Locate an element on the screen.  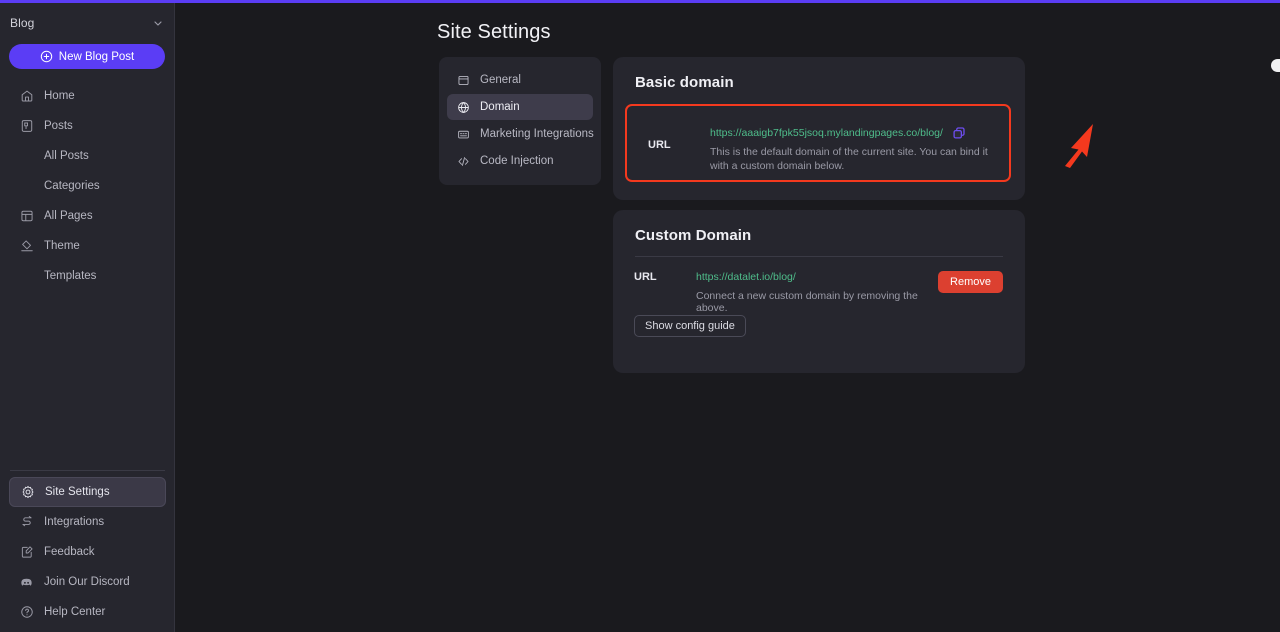
chevron-down-icon is located at coordinates (158, 23).